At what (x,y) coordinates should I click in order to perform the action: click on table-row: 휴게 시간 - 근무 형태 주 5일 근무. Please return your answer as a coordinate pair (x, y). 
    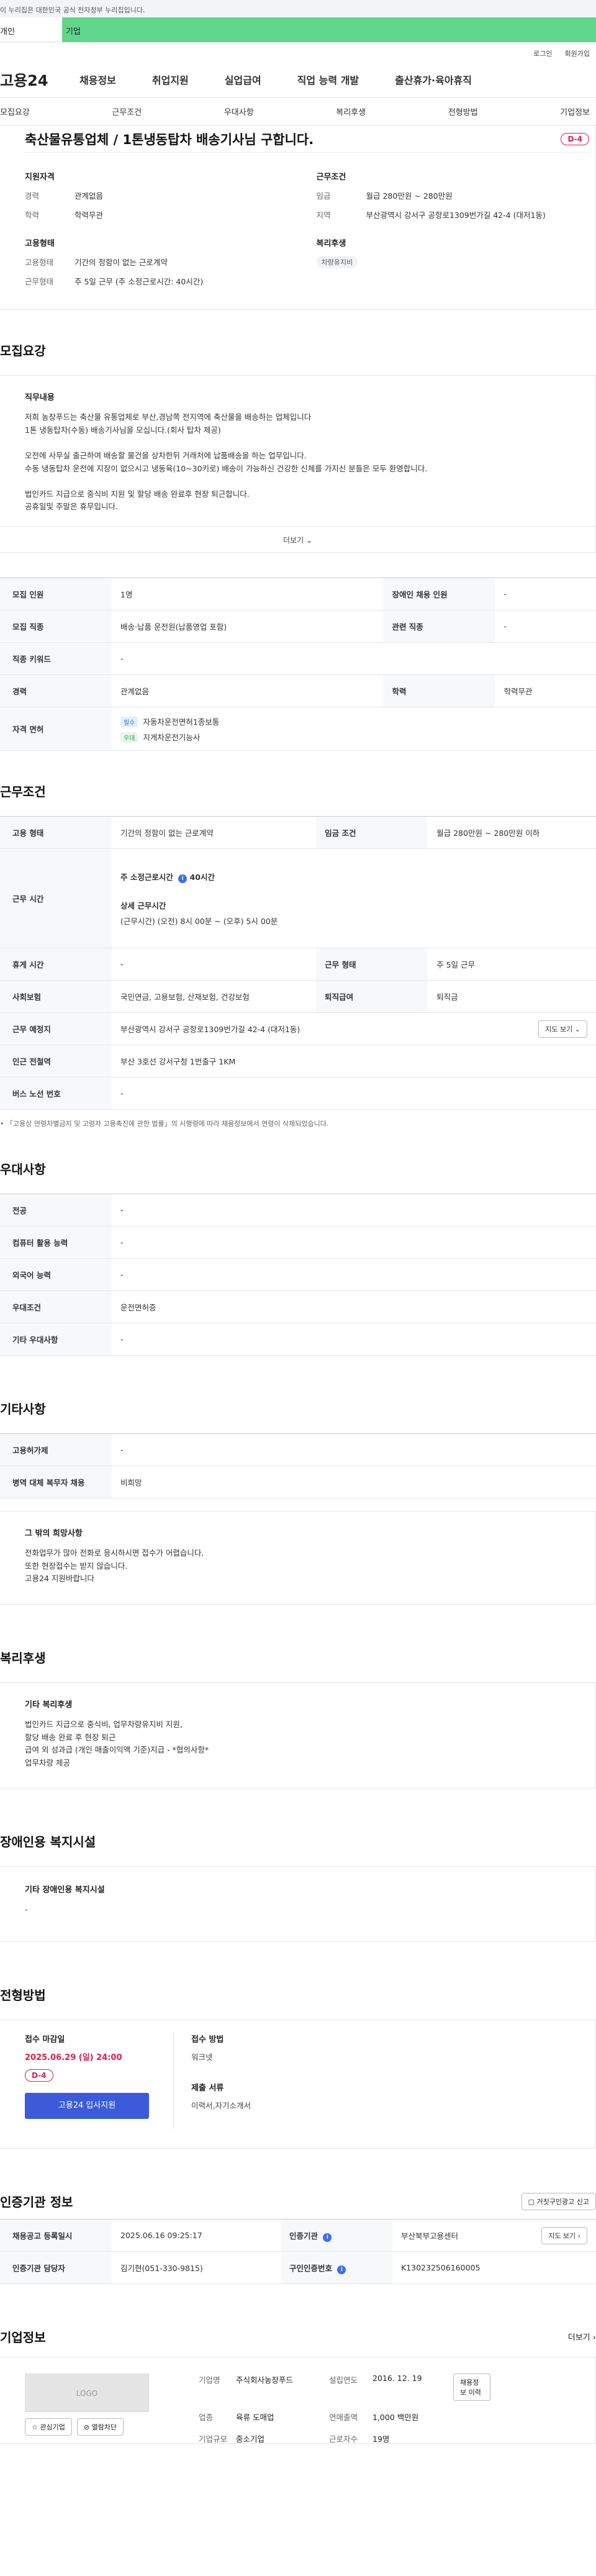
    Looking at the image, I should click on (298, 964).